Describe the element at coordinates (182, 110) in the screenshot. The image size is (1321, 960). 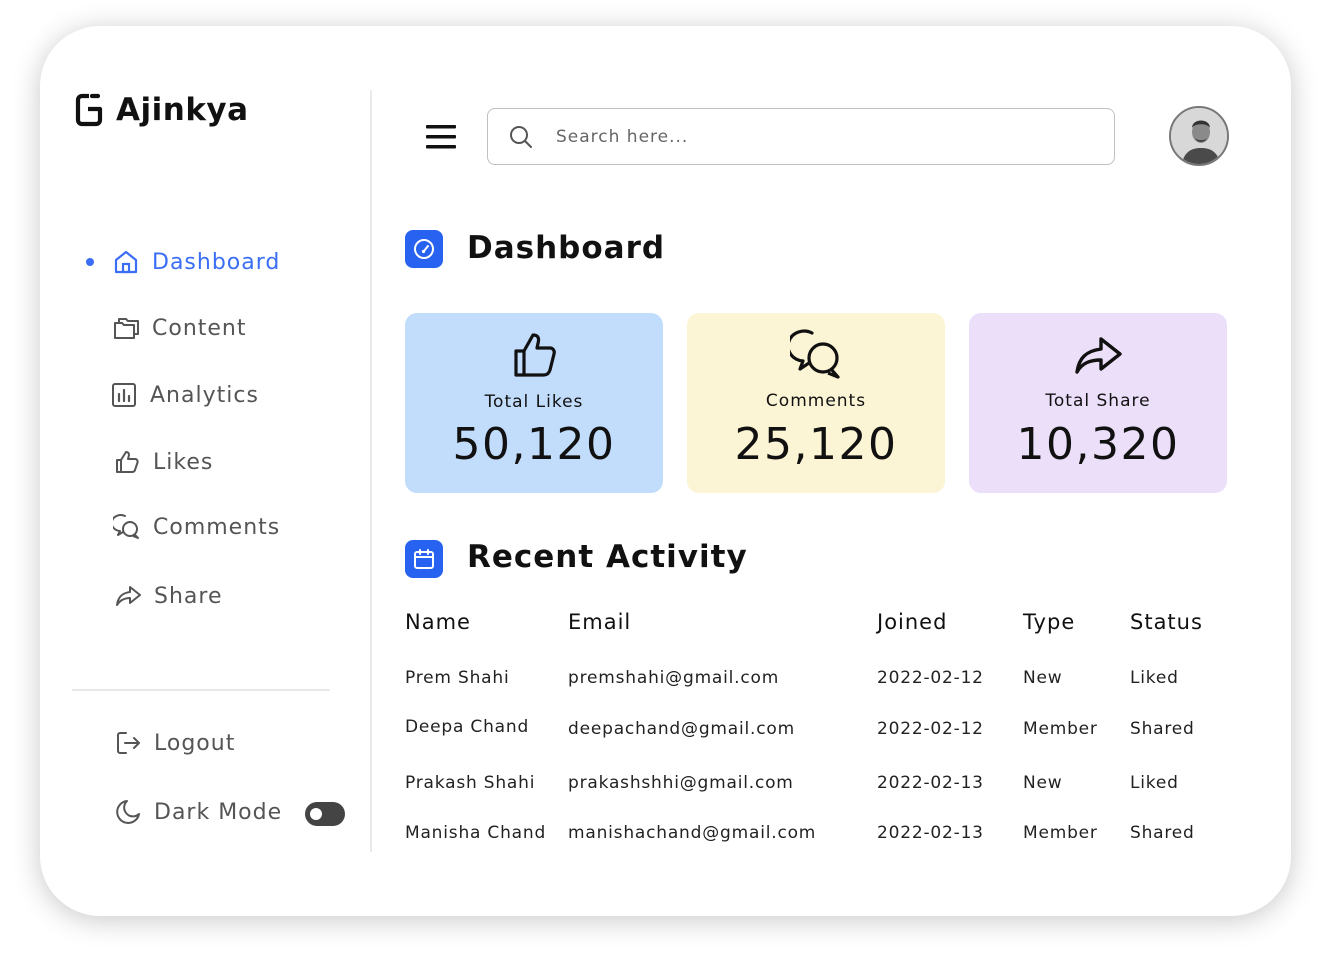
I see `brand-name: Ajinkya` at that location.